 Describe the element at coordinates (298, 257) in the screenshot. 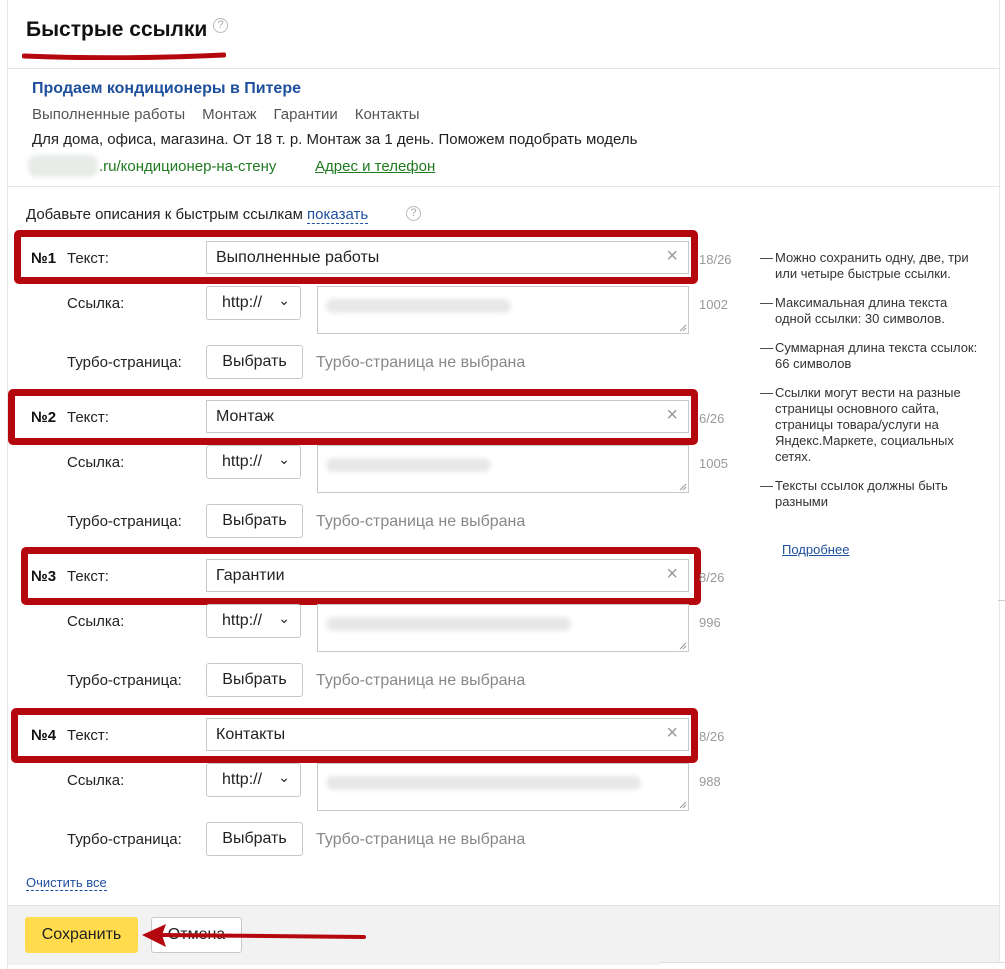

I see `link-text-value: Выполненные работы` at that location.